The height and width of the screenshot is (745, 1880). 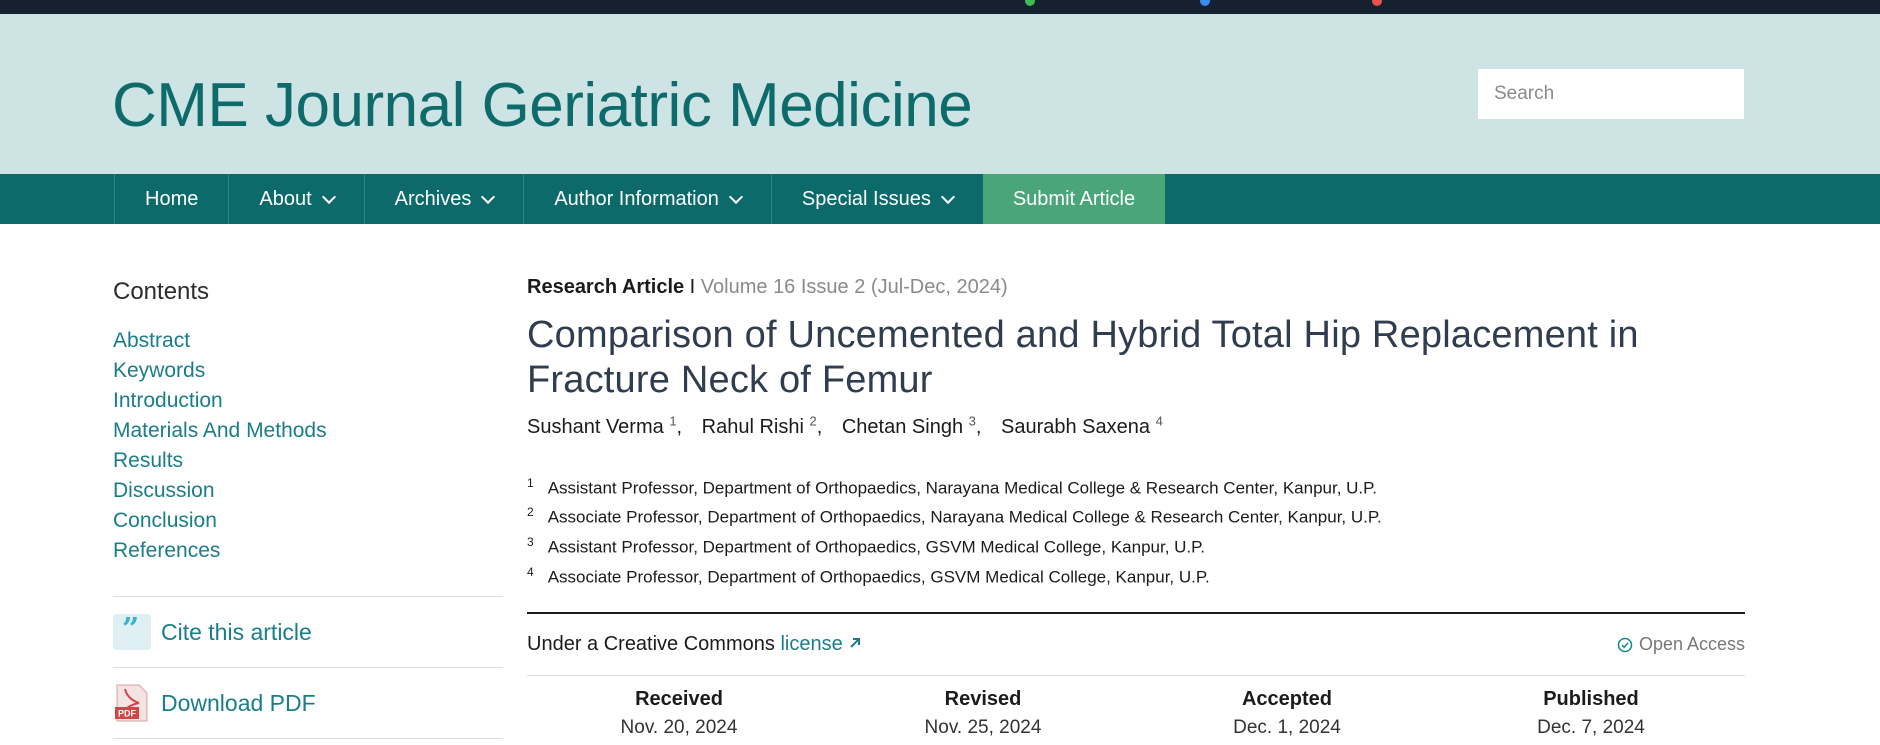 What do you see at coordinates (530, 512) in the screenshot?
I see `affiliation-number: 2` at bounding box center [530, 512].